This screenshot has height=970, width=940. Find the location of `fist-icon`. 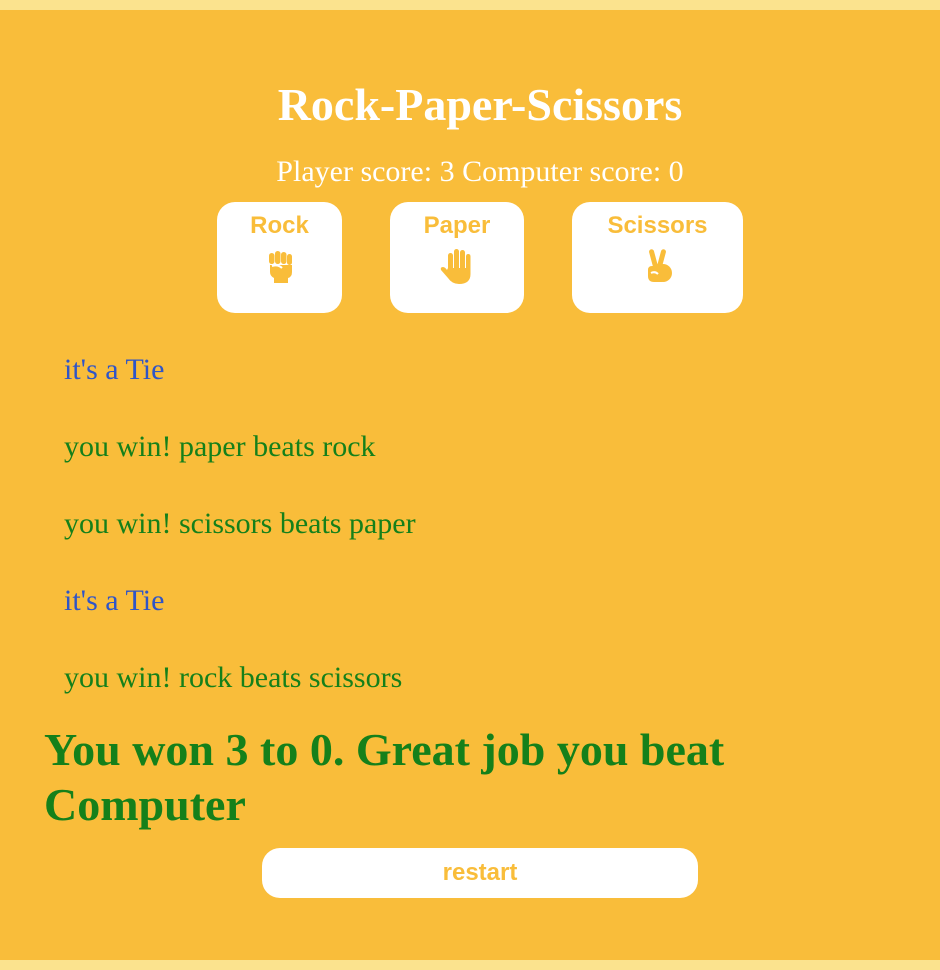

fist-icon is located at coordinates (280, 267).